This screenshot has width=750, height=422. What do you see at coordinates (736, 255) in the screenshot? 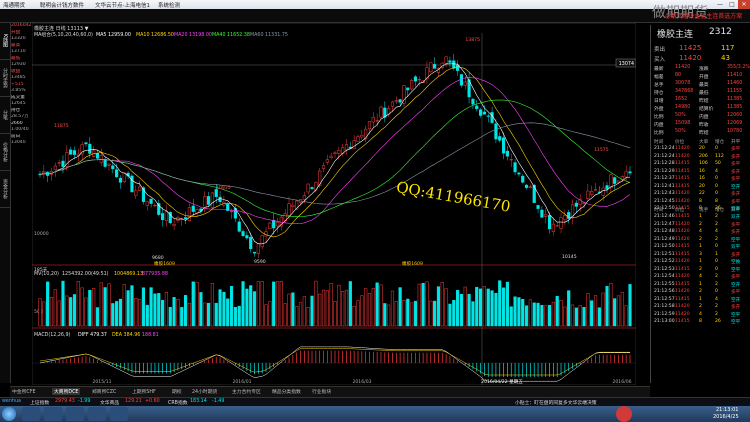
I see `tick-cell-2: 多开` at bounding box center [736, 255].